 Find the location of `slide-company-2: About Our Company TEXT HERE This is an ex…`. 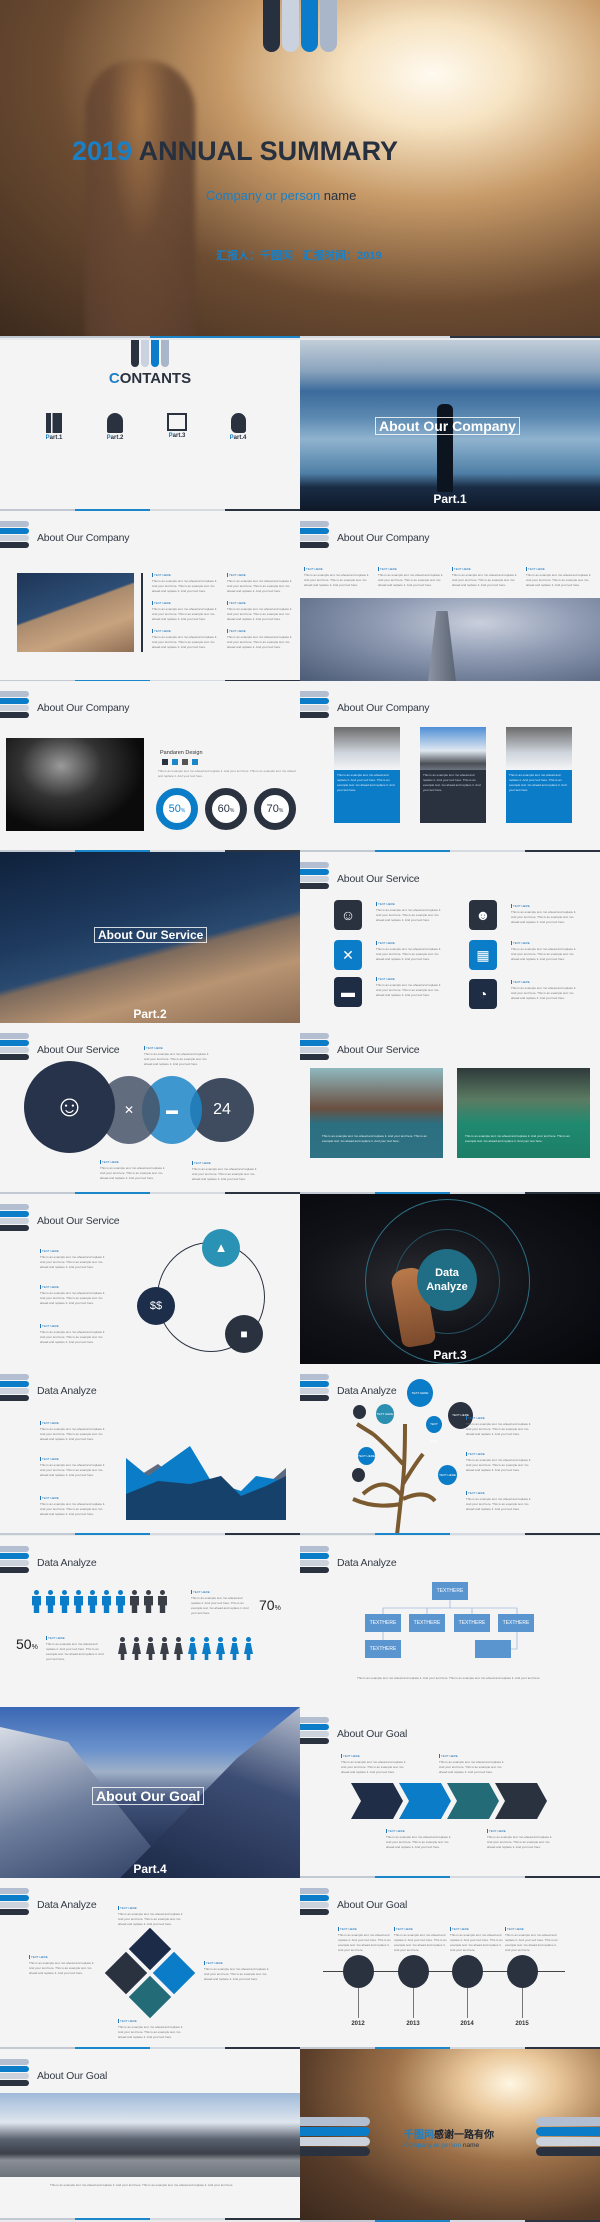

slide-company-2: About Our Company TEXT HERE This is an ex… is located at coordinates (450, 596).